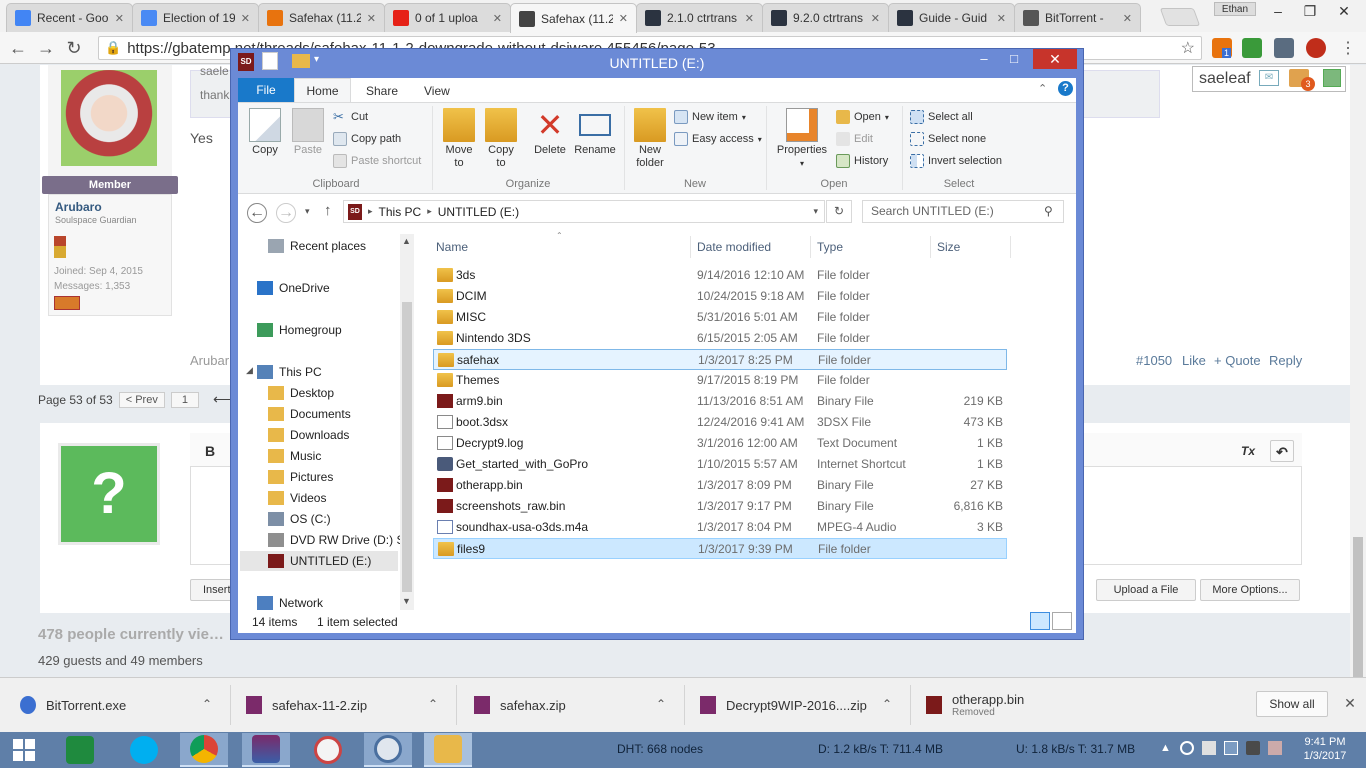 This screenshot has height=768, width=1366. What do you see at coordinates (377, 161) in the screenshot?
I see `paste-shortcut-button: Paste shortcut` at bounding box center [377, 161].